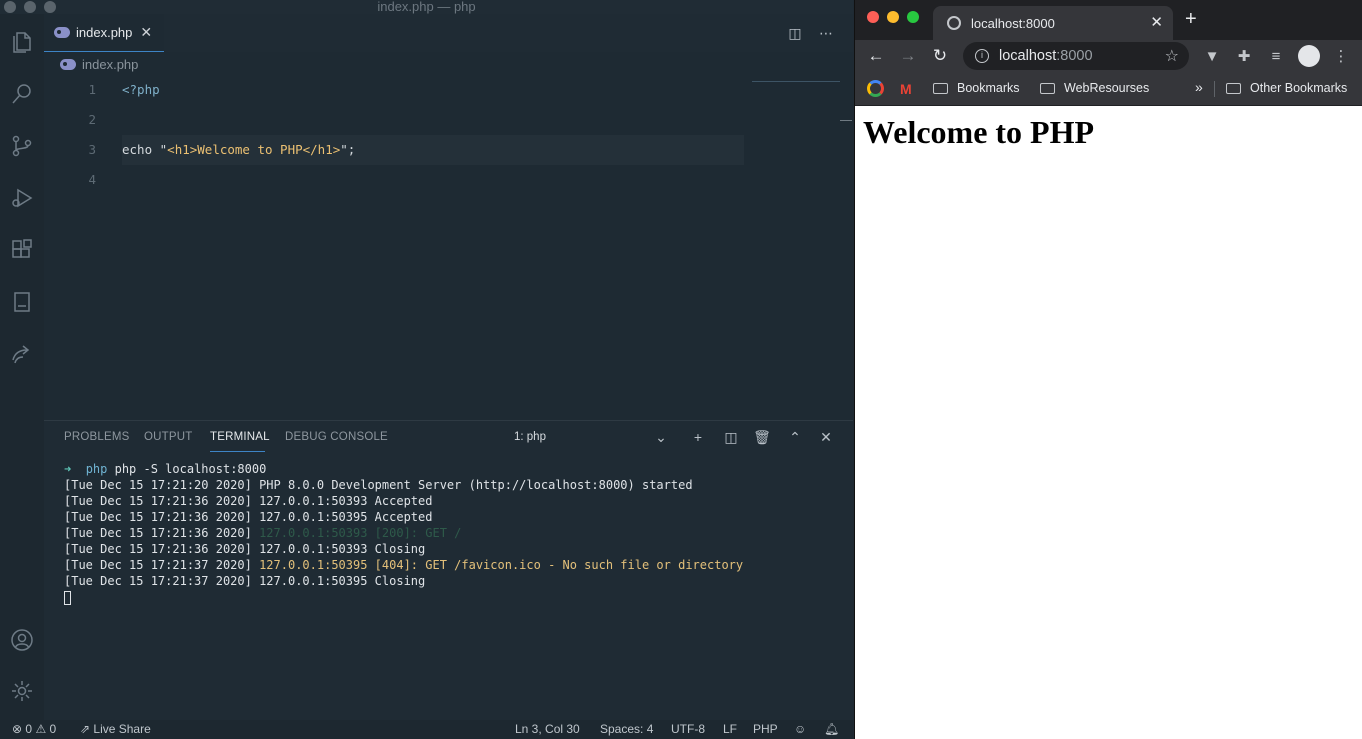 The height and width of the screenshot is (739, 1362). I want to click on overview-ruler-mark, so click(846, 120).